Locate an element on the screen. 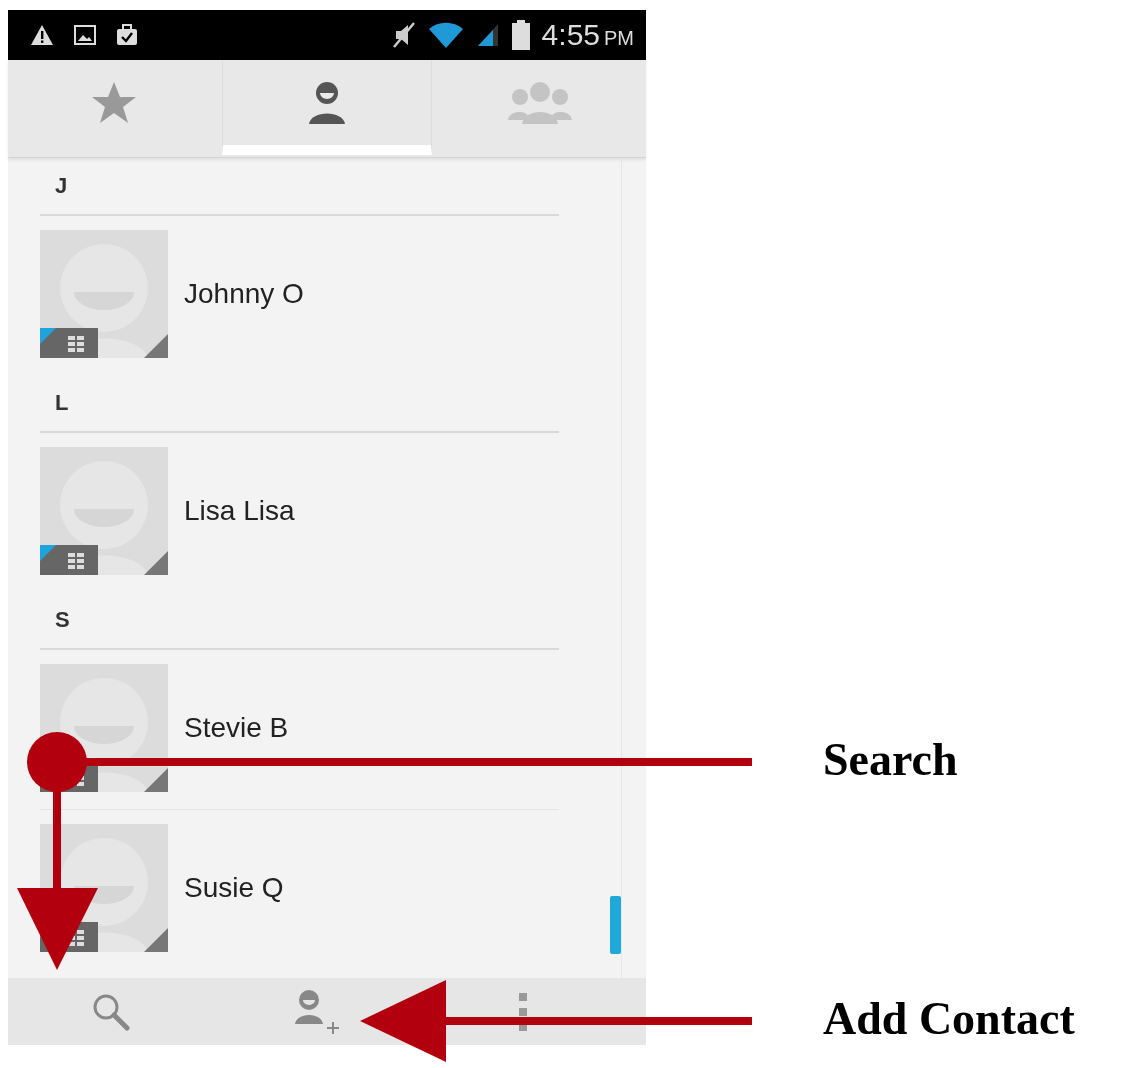 The height and width of the screenshot is (1068, 1124). add-person-icon is located at coordinates (317, 1011).